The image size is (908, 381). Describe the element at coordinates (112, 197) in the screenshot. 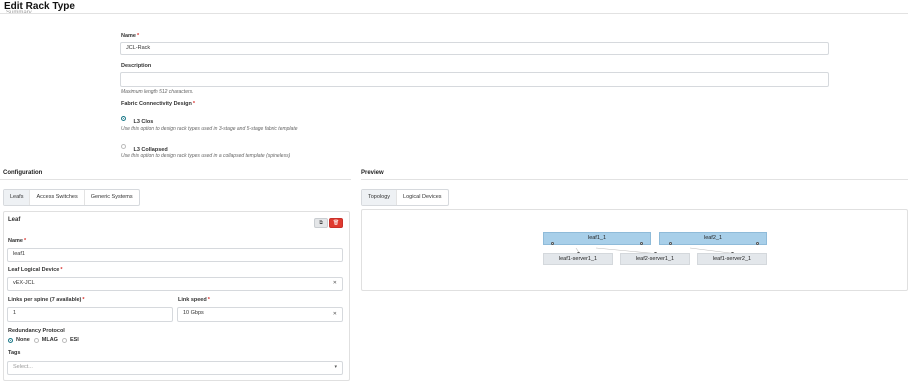

I see `tab-generic-systems: Generic Systems` at that location.